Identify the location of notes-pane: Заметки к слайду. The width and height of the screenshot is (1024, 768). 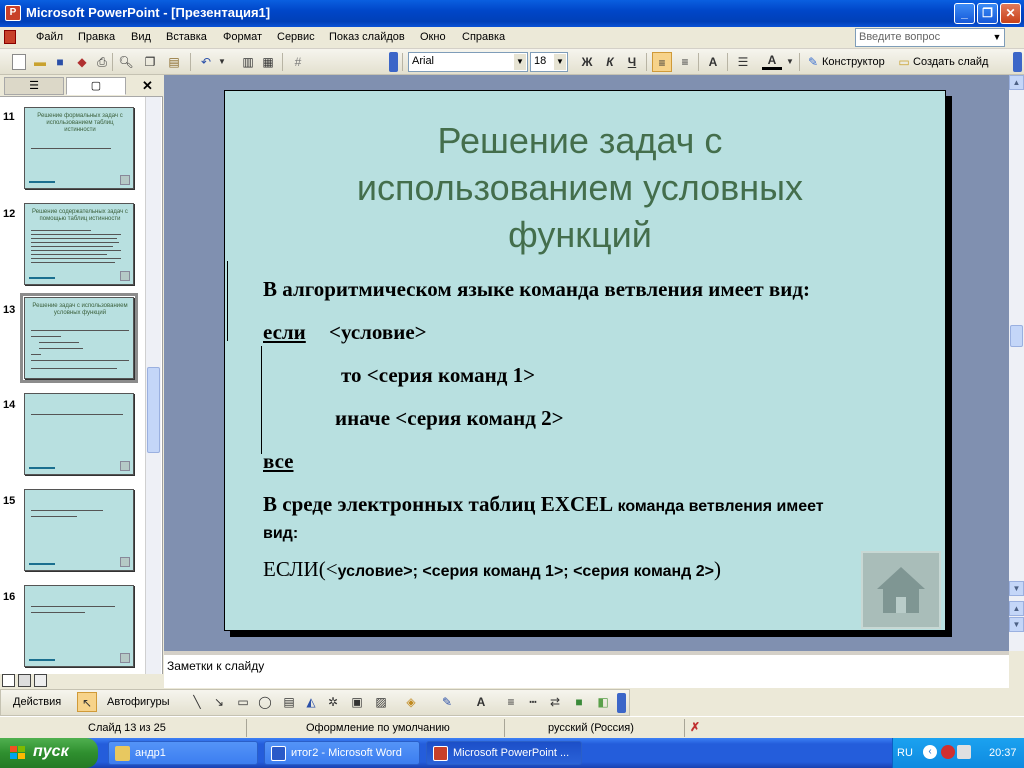
(586, 669).